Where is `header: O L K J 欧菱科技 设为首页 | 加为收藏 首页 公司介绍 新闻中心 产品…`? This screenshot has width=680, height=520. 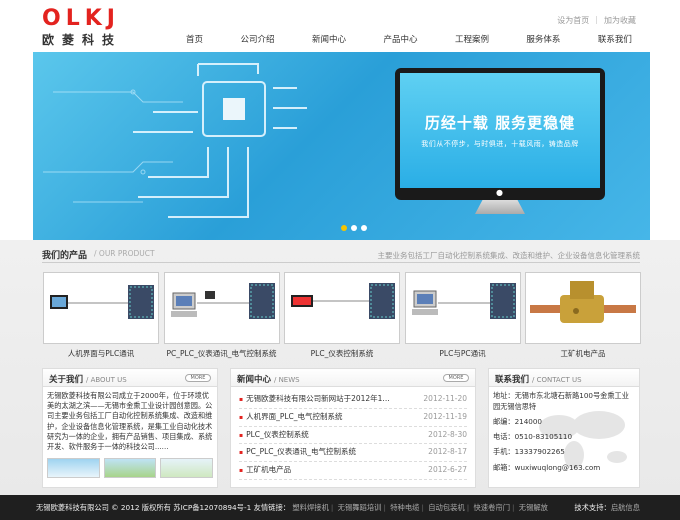 header: O L K J 欧菱科技 设为首页 | 加为收藏 首页 公司介绍 新闻中心 产品… is located at coordinates (340, 26).